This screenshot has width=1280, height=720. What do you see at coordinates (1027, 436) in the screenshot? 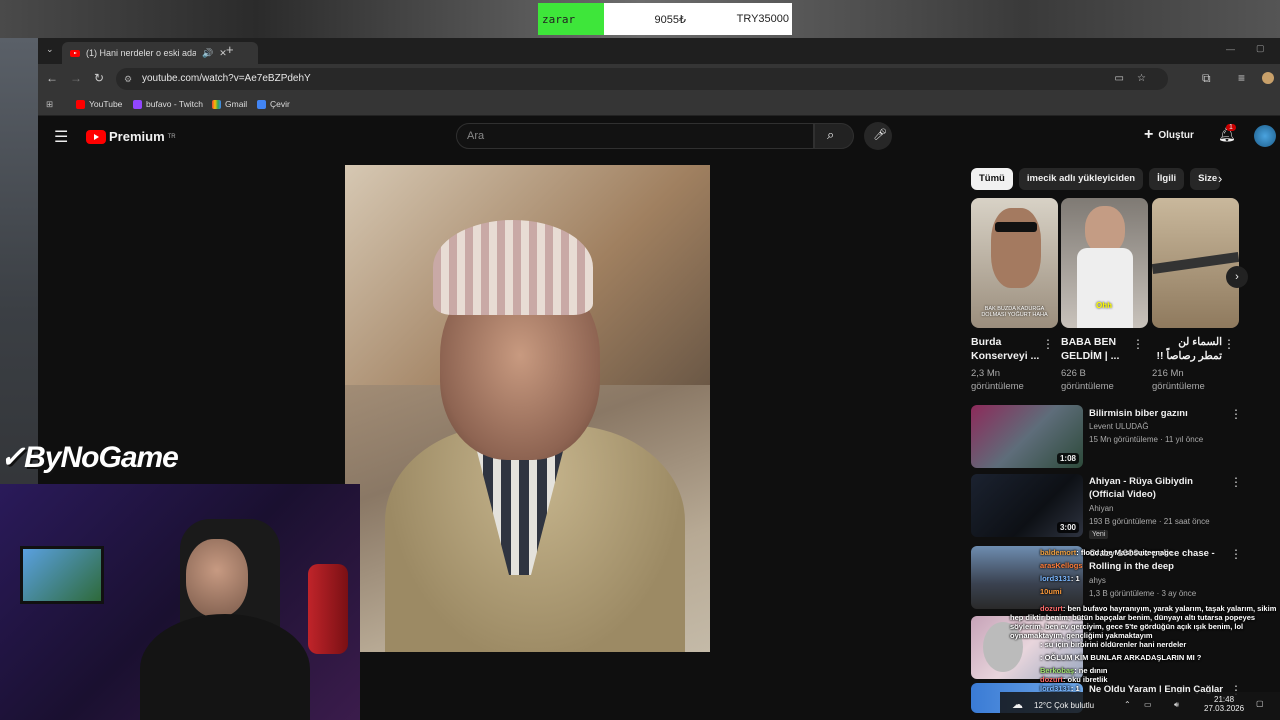
I see `video-thumbnail-1: 1:08` at bounding box center [1027, 436].